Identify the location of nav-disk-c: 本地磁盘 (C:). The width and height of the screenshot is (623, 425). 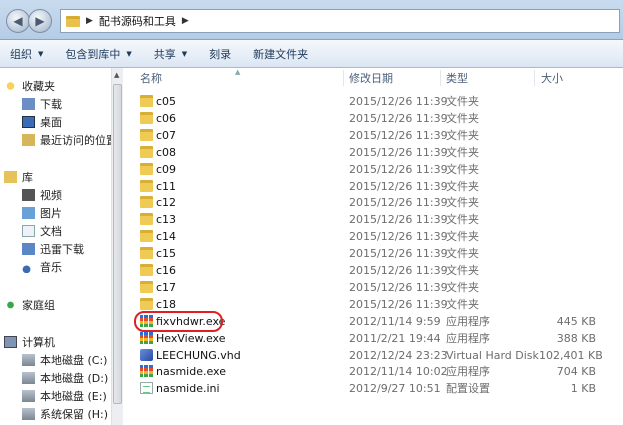
(64, 360).